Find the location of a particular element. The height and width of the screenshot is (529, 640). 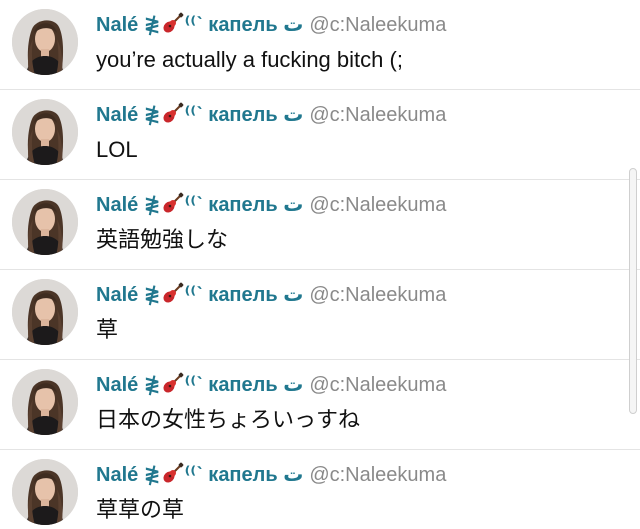

post-text: 草 is located at coordinates (107, 329).